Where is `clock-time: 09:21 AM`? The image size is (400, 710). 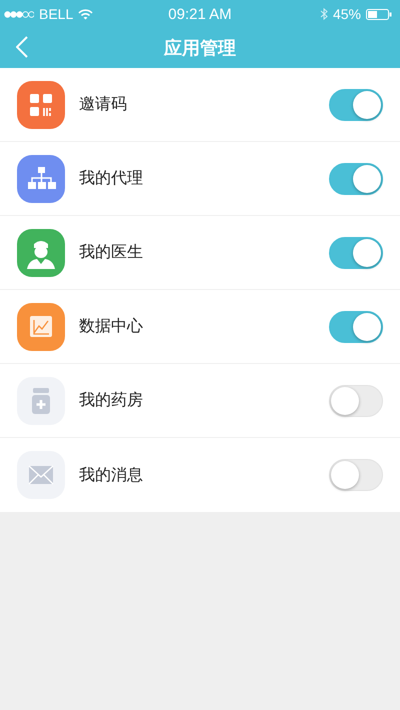 clock-time: 09:21 AM is located at coordinates (200, 14).